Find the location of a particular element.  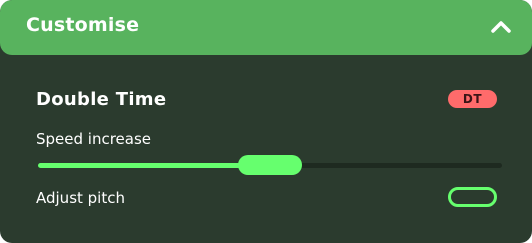

mod-title: Double Time is located at coordinates (101, 99).